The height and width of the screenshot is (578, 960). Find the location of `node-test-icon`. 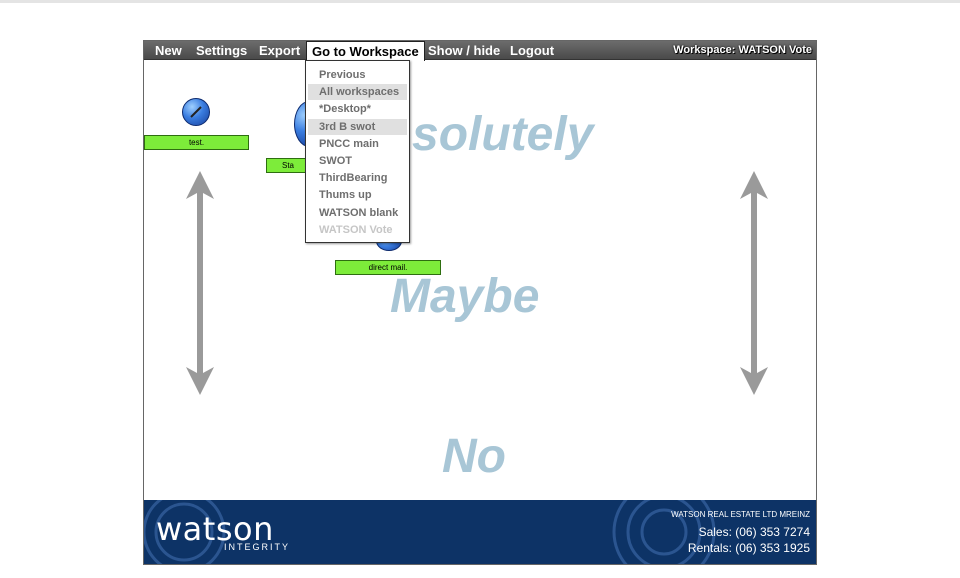

node-test-icon is located at coordinates (196, 112).